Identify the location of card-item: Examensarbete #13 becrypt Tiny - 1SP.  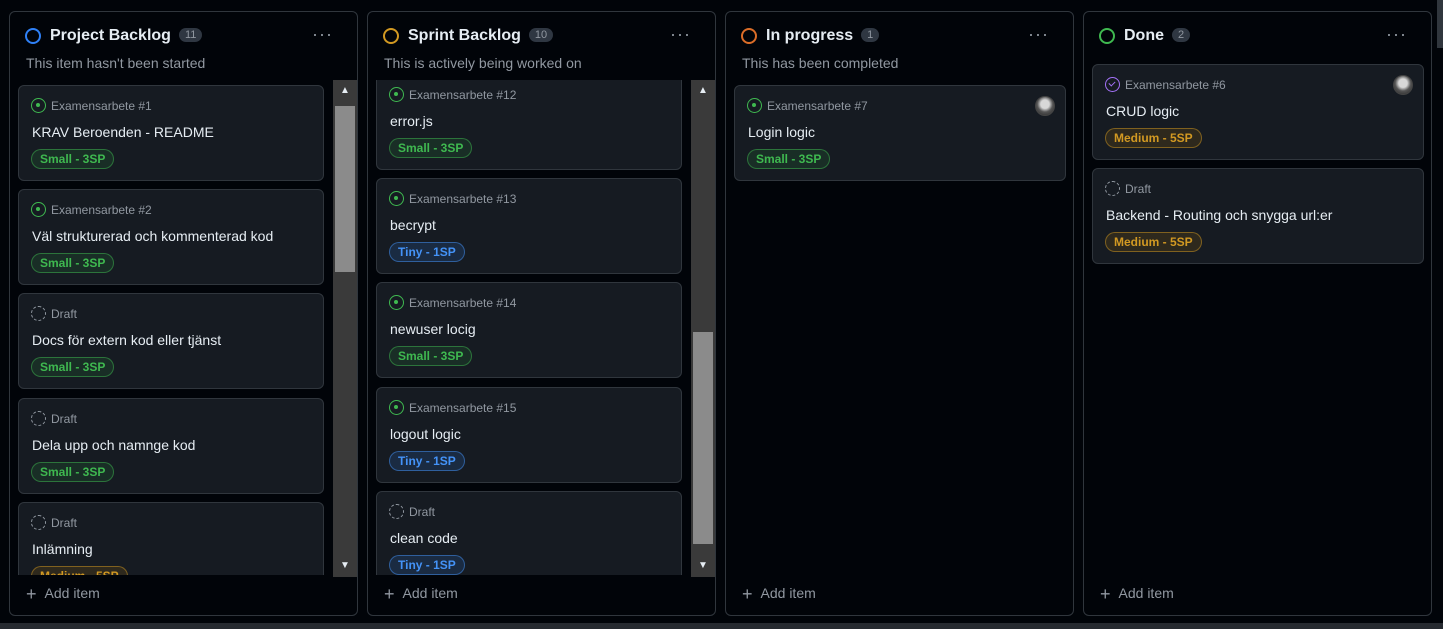
(529, 226).